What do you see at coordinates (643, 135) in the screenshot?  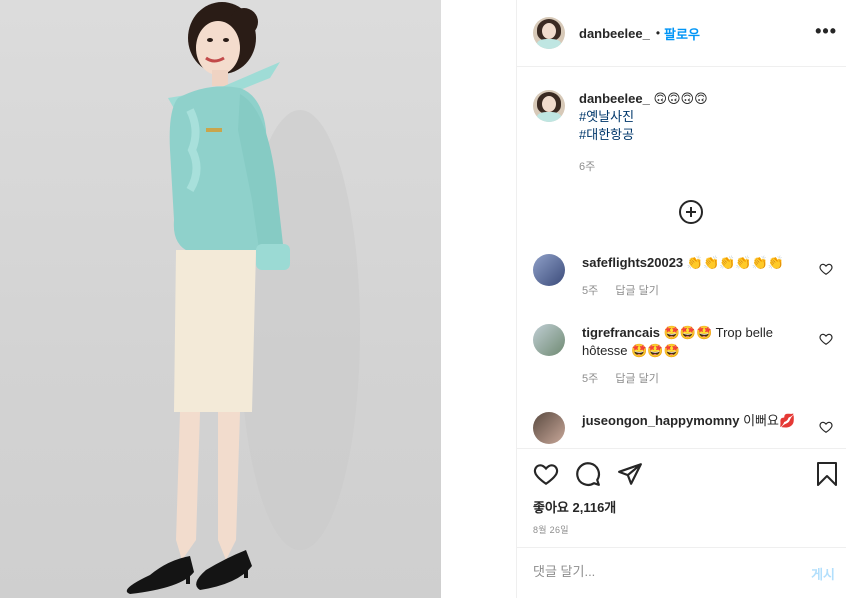 I see `hashtag-link: #대한항공` at bounding box center [643, 135].